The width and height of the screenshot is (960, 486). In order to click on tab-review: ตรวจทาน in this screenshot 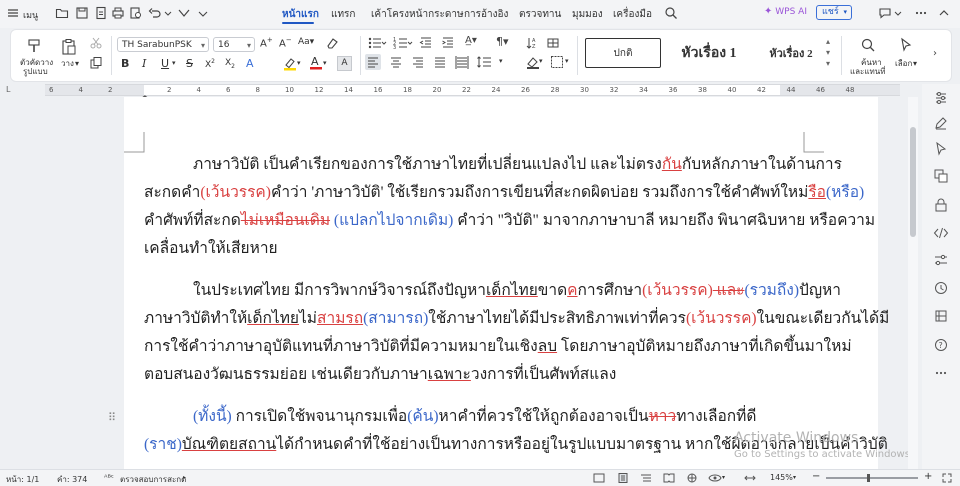, I will do `click(540, 14)`.